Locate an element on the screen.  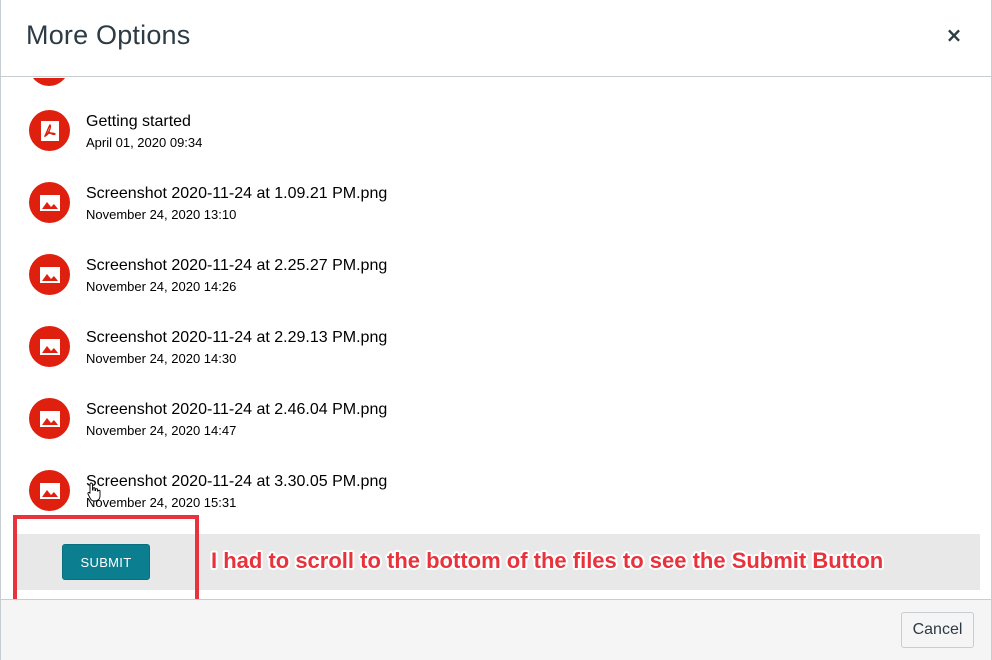
file-name: Screenshot 2020-11-24 at 2.29.13 PM.png is located at coordinates (237, 337).